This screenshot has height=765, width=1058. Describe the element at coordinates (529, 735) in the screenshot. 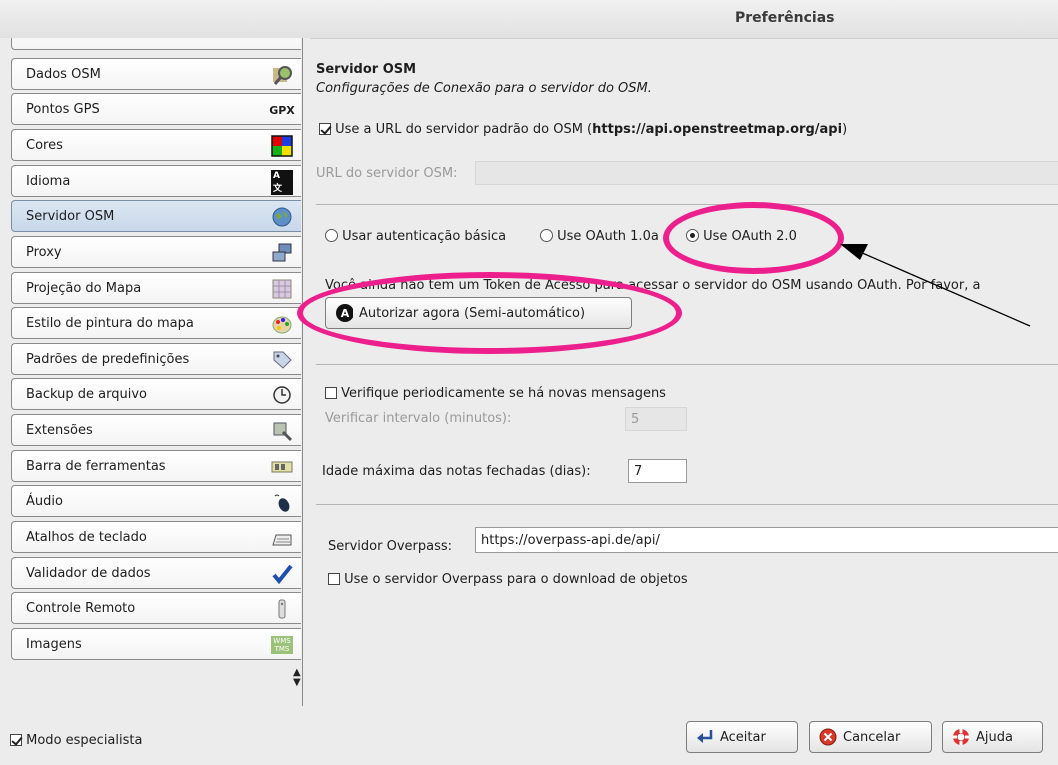

I see `dialog-footer: Modo especialista Aceitar Cancelar Ajuda` at that location.